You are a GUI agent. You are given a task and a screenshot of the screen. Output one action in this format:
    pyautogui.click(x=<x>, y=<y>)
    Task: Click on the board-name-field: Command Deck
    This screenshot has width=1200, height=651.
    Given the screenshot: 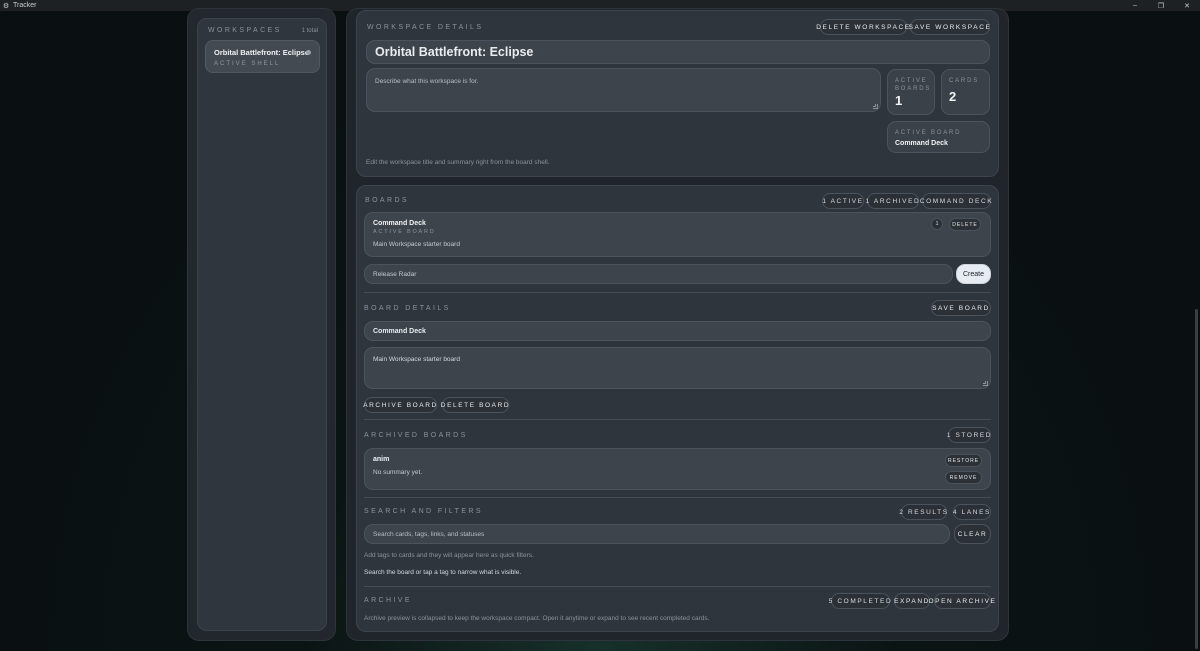 What is the action you would take?
    pyautogui.click(x=677, y=331)
    